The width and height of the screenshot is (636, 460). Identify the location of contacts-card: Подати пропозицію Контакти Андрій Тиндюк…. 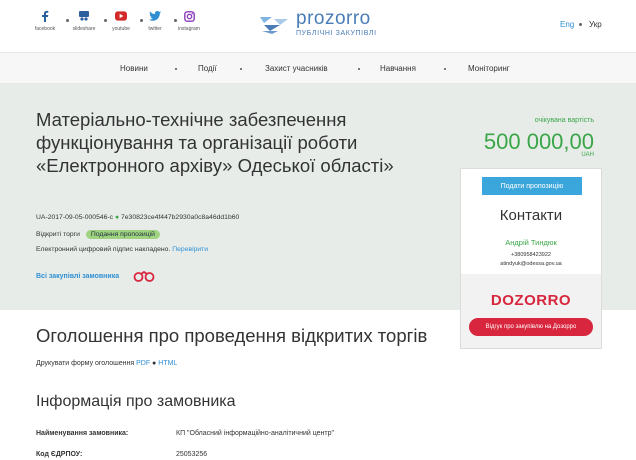
(531, 258).